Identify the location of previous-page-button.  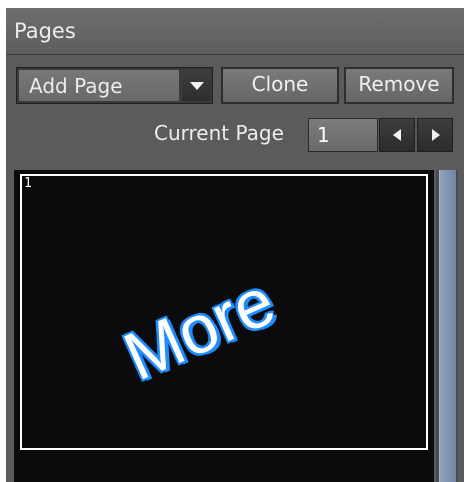
(397, 135).